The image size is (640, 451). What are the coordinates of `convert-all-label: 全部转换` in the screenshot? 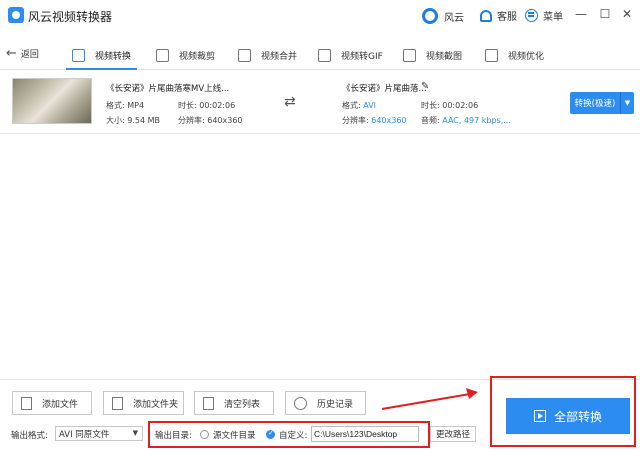 It's located at (577, 416).